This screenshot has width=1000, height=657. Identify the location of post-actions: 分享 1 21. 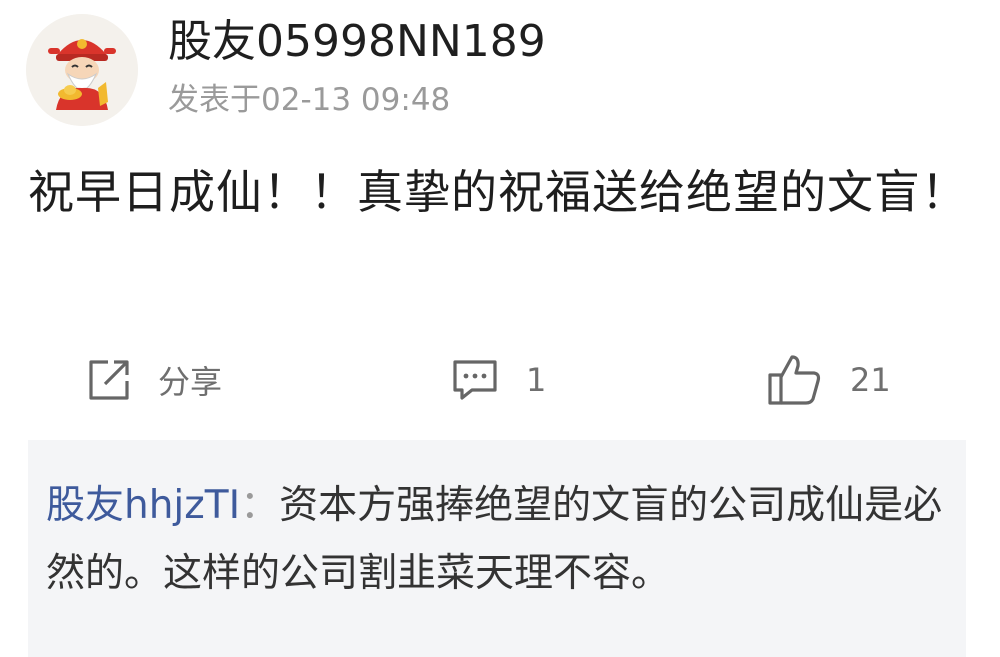
(500, 380).